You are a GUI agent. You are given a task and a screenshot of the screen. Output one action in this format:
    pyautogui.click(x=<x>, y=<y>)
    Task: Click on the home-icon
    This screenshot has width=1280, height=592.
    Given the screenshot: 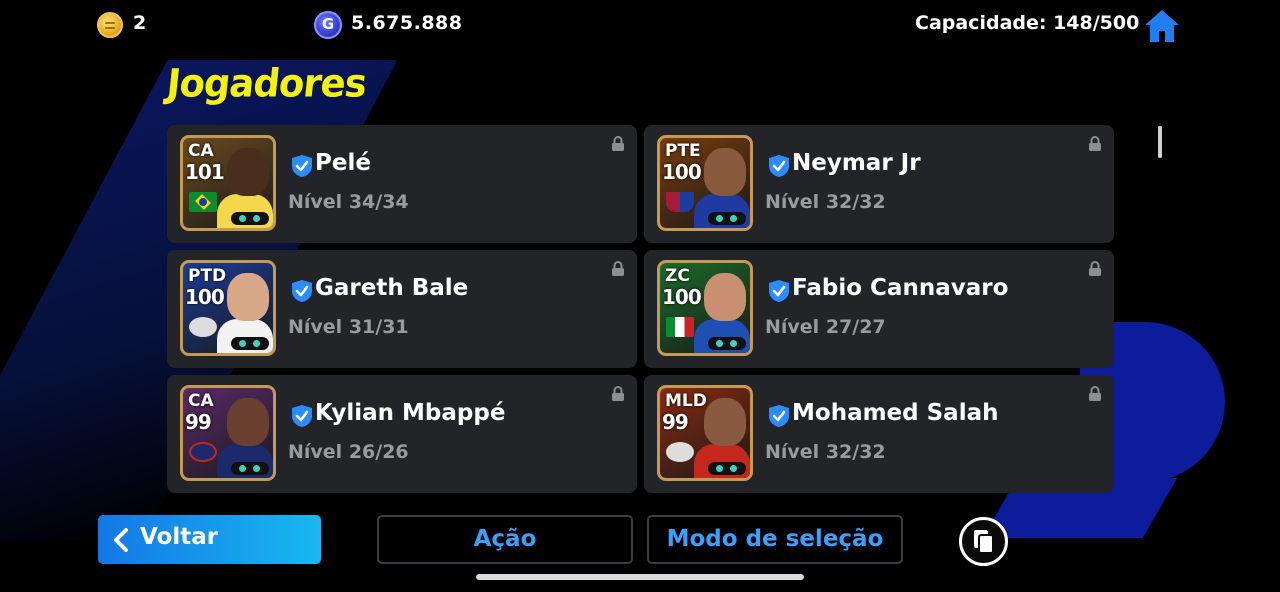 What is the action you would take?
    pyautogui.click(x=1162, y=26)
    